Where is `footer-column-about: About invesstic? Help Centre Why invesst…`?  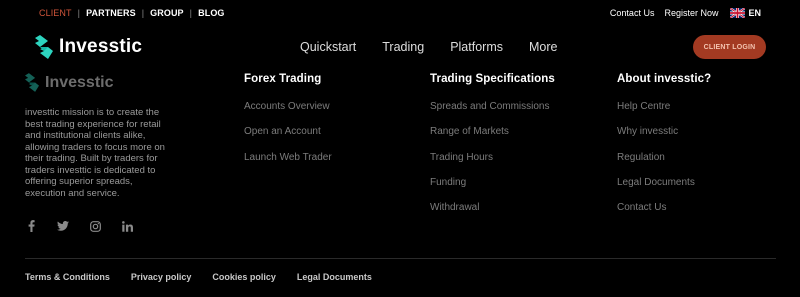
footer-column-about: About invesstic? Help Centre Why invesst… is located at coordinates (664, 150).